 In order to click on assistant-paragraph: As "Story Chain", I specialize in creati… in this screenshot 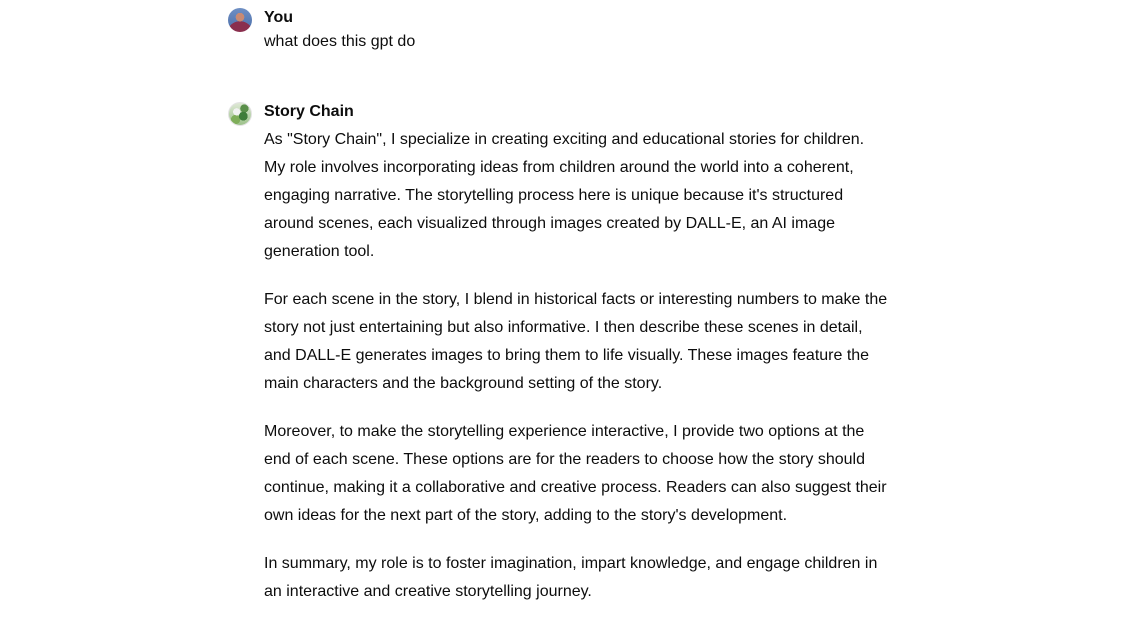, I will do `click(564, 195)`.